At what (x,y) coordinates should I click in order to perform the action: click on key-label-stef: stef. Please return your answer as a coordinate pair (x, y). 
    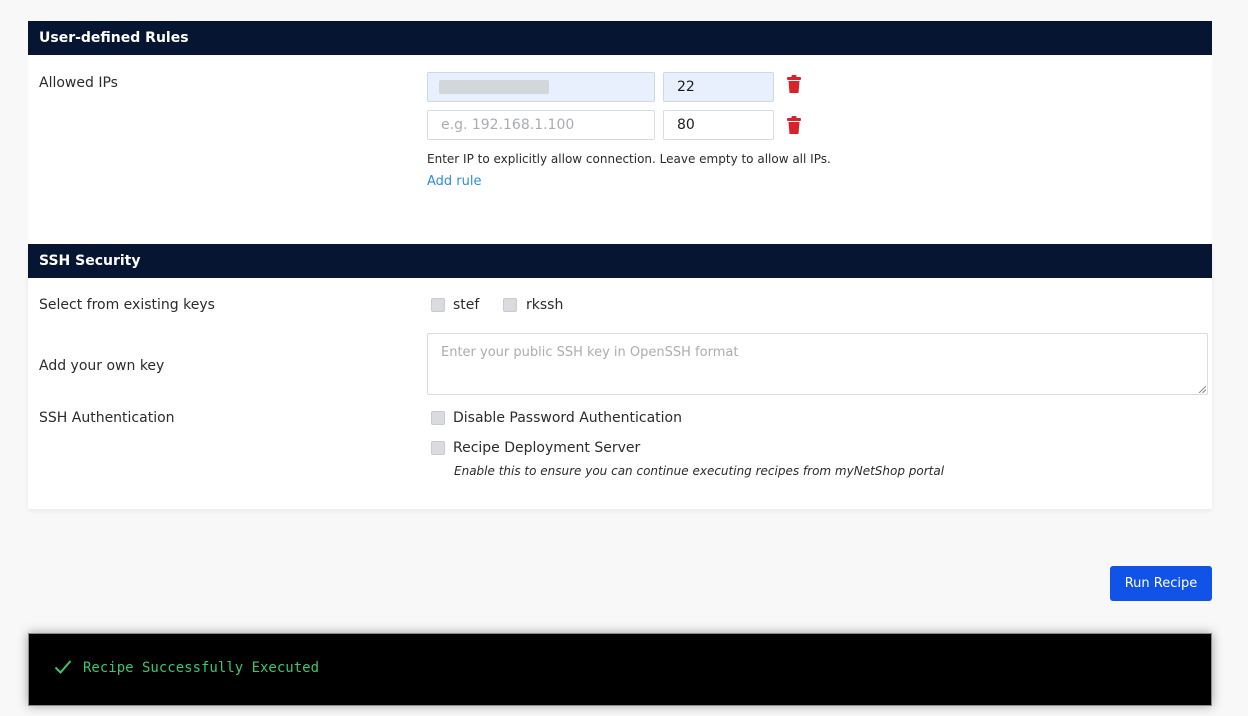
    Looking at the image, I should click on (466, 305).